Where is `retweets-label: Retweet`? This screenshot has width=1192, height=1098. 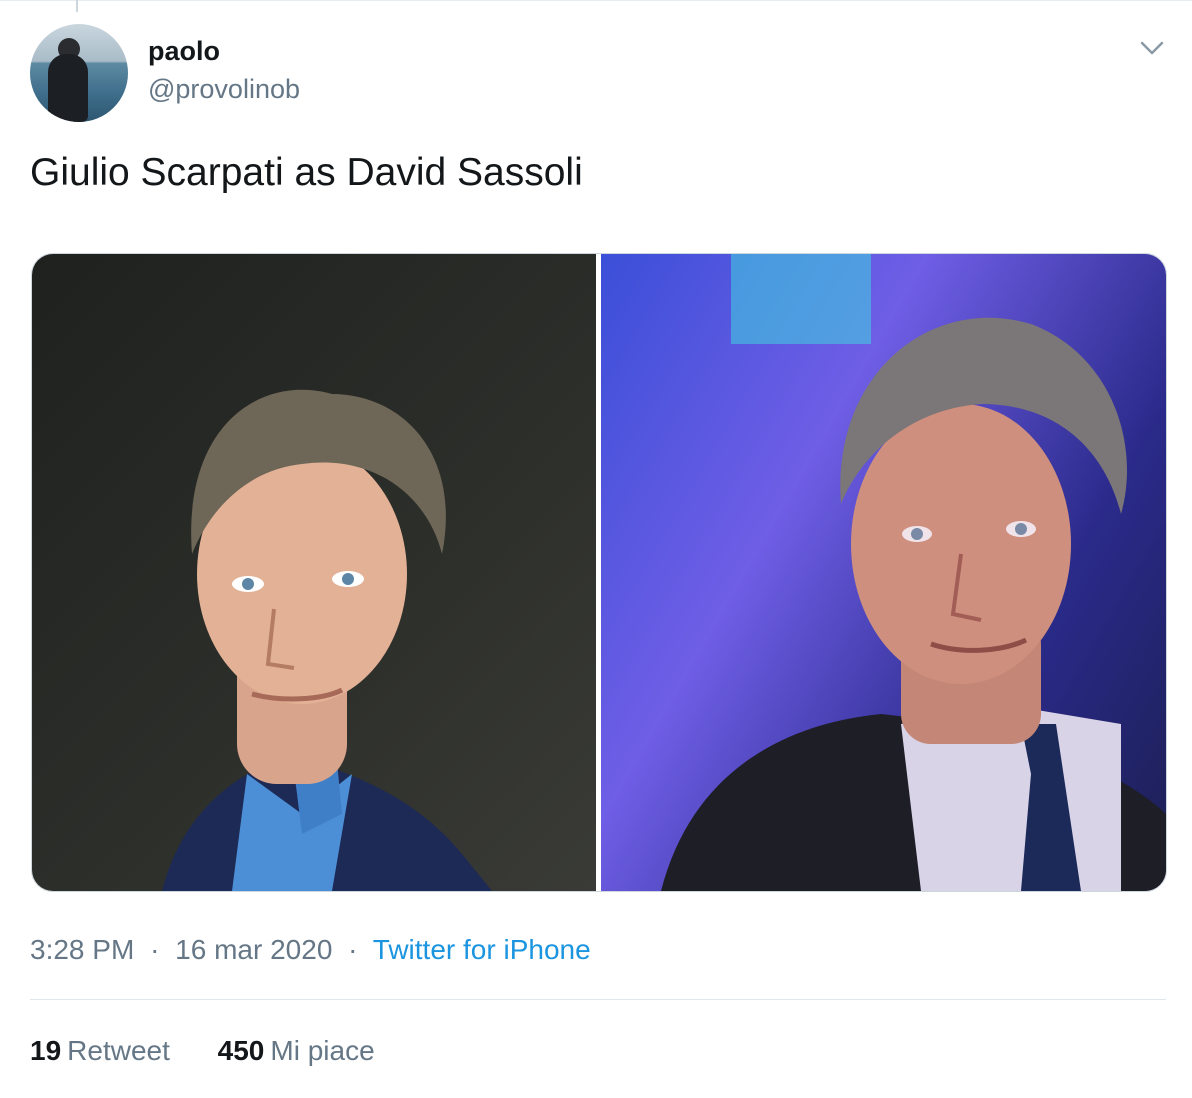
retweets-label: Retweet is located at coordinates (118, 1050).